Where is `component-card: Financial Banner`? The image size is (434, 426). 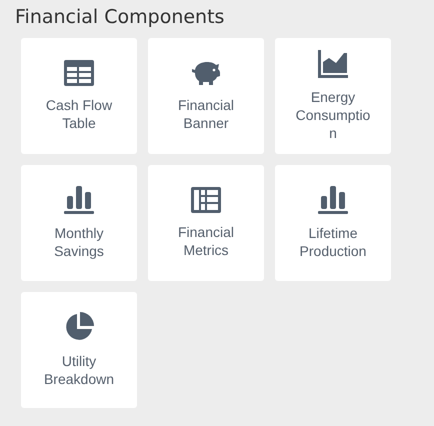 component-card: Financial Banner is located at coordinates (206, 96).